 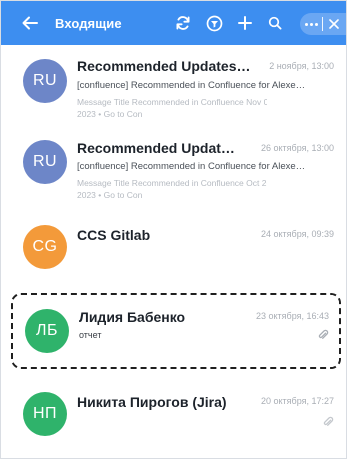 I want to click on new-mail-button, so click(x=245, y=23).